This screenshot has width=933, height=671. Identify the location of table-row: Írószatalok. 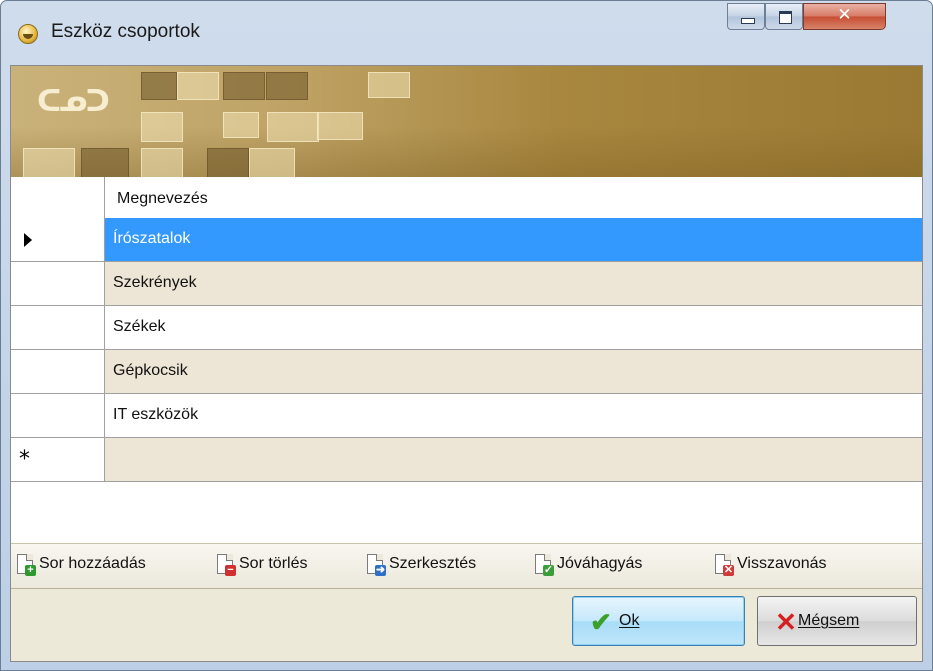
(466, 240).